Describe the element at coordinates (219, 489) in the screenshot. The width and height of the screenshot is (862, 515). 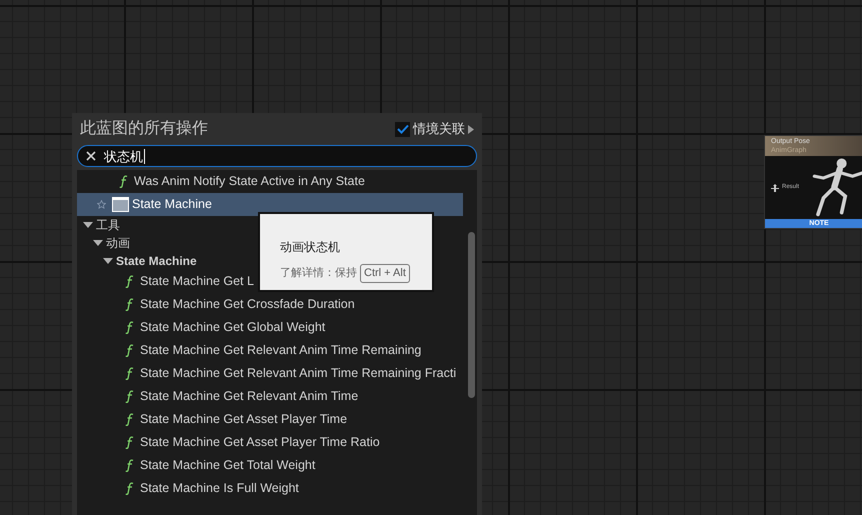
I see `action-label: State Machine Is Full Weight` at that location.